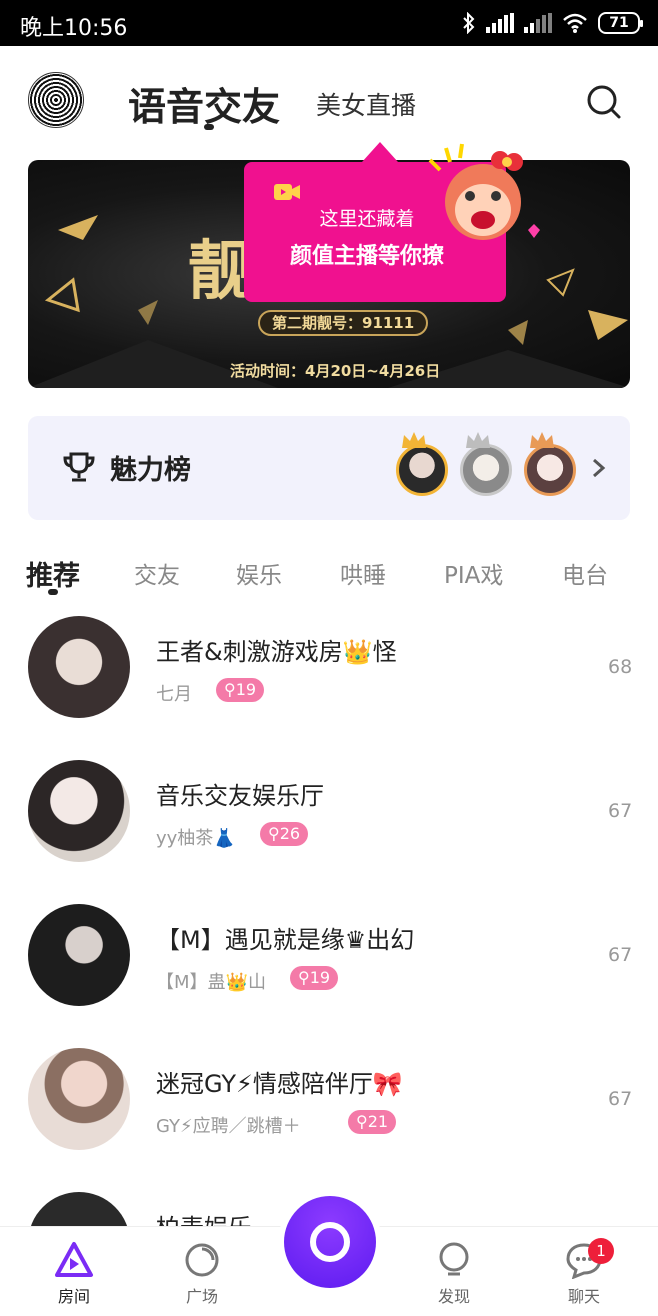 The width and height of the screenshot is (658, 1316). I want to click on tab-voice-friends: 语音交友, so click(204, 103).